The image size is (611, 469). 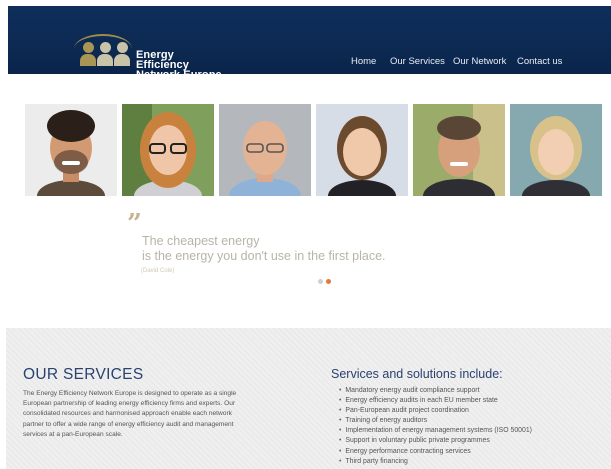 I want to click on quote-author: (David Cole), so click(x=158, y=271).